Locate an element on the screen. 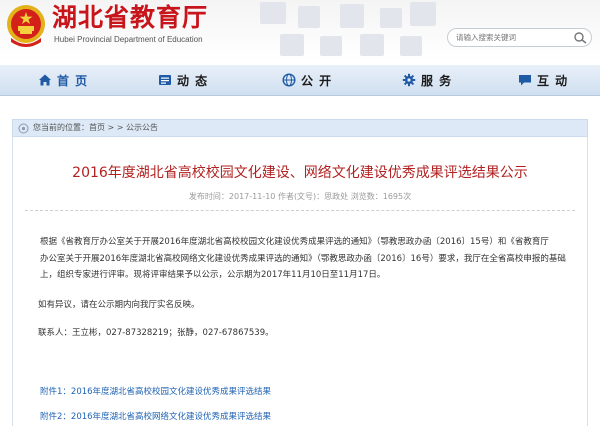 The height and width of the screenshot is (426, 600). header-decoration is located at coordinates (348, 29).